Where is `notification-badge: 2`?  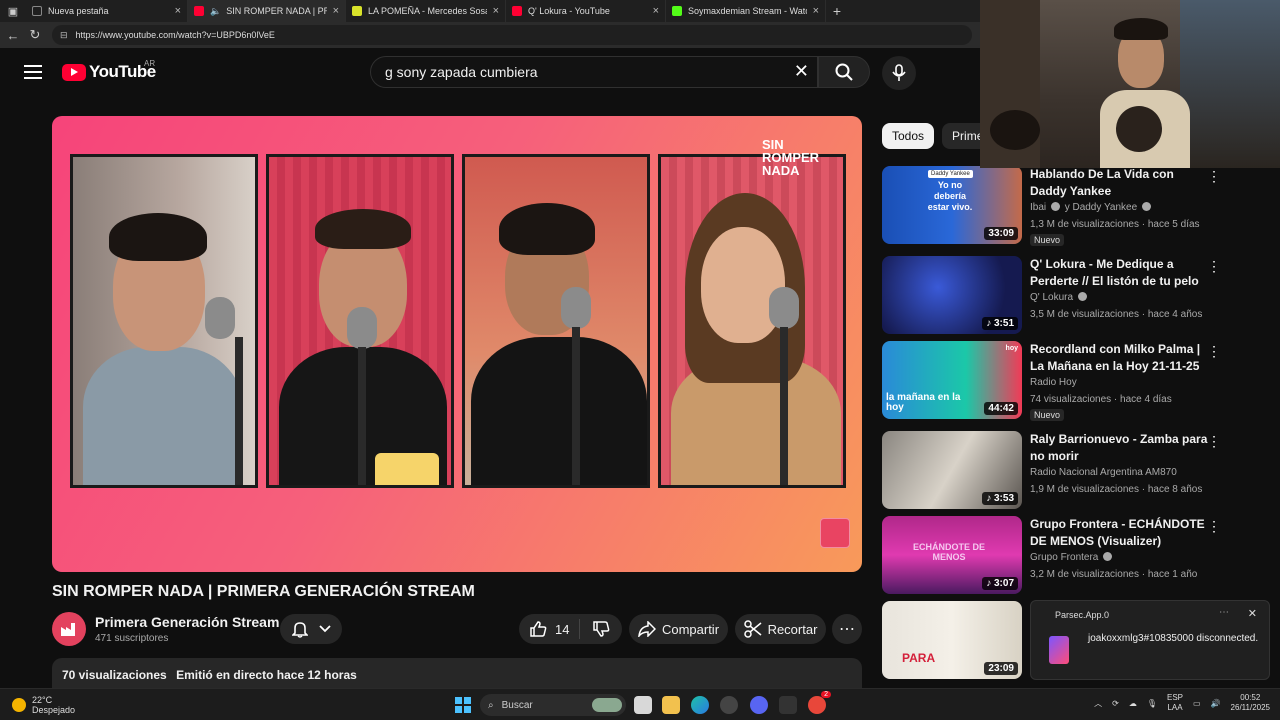
notification-badge: 2 is located at coordinates (826, 694).